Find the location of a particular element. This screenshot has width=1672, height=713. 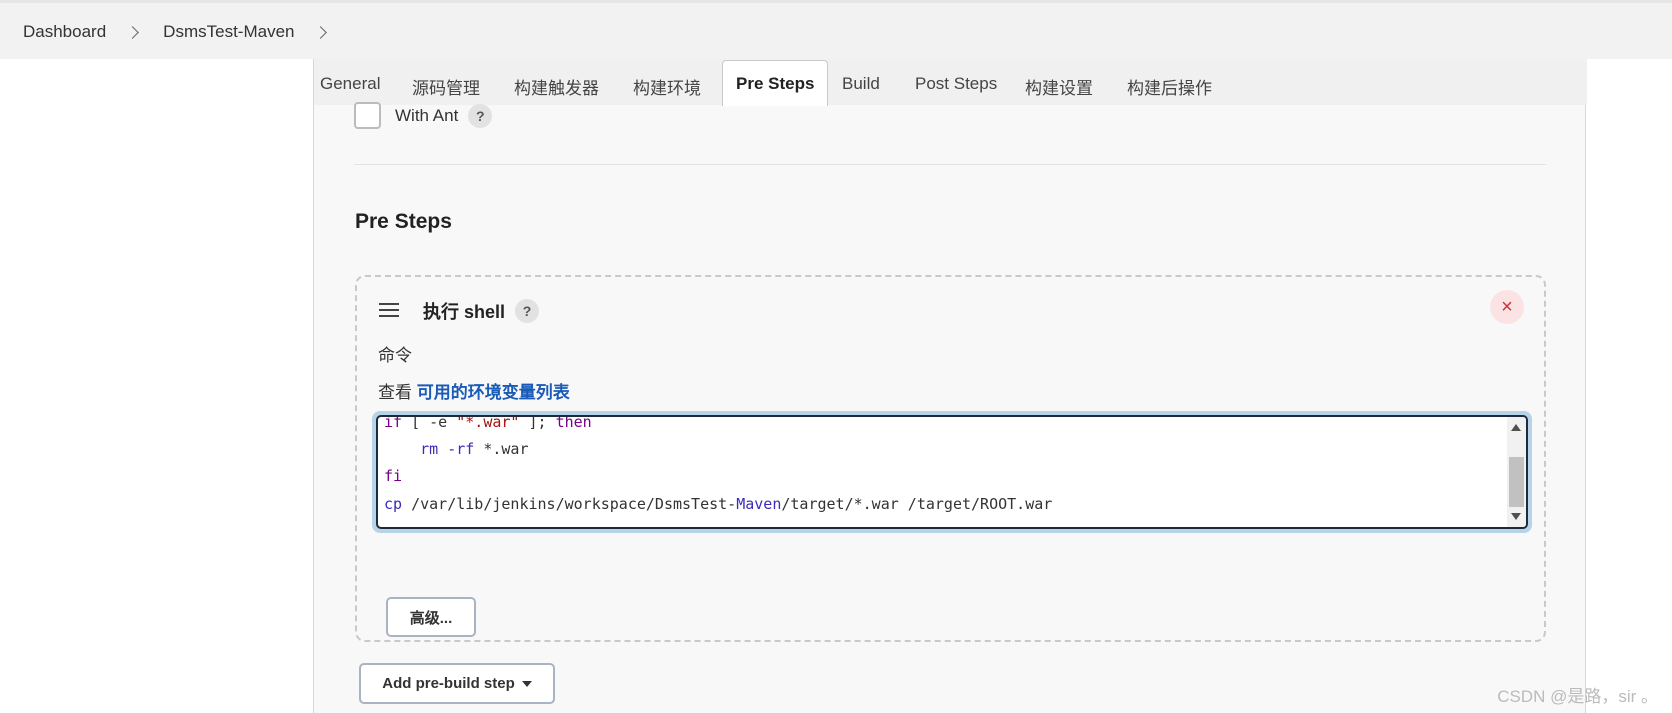

close-icon: × is located at coordinates (1507, 307).